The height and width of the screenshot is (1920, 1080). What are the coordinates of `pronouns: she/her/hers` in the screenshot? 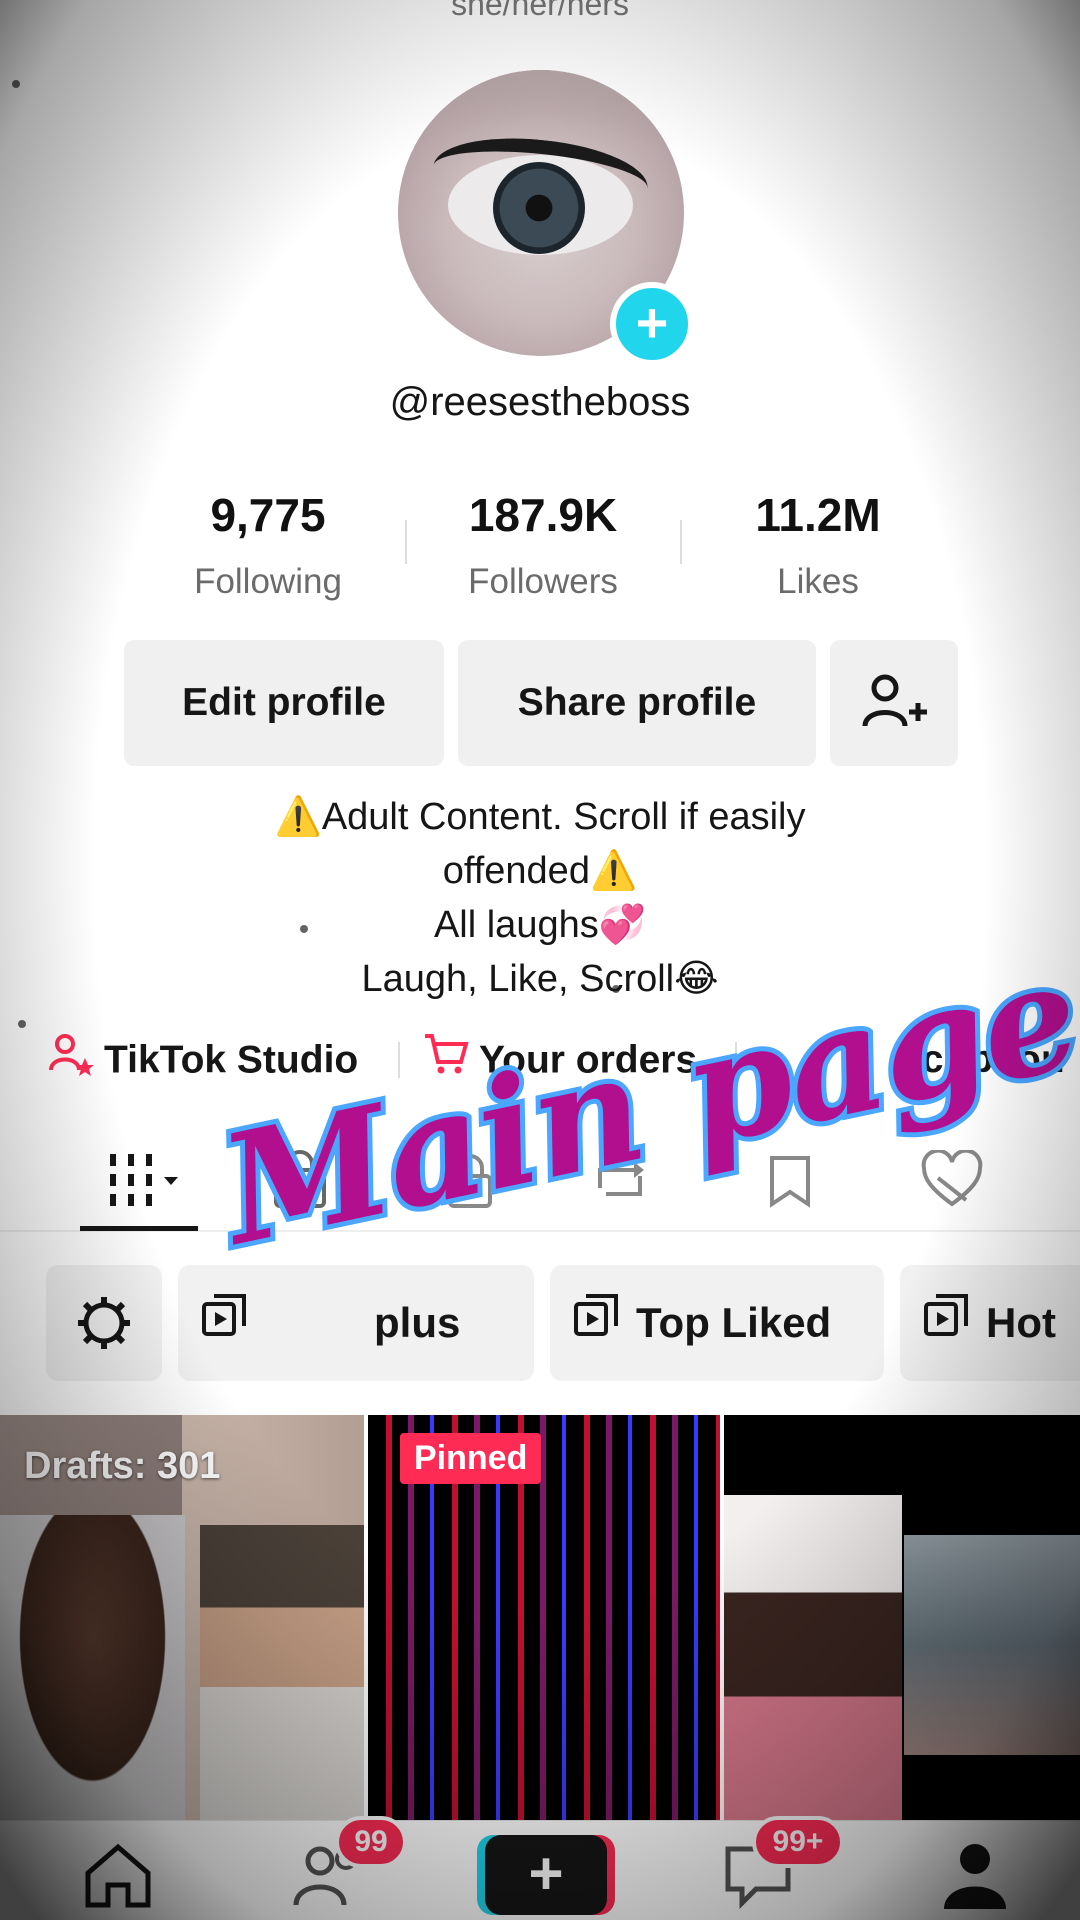 It's located at (540, 11).